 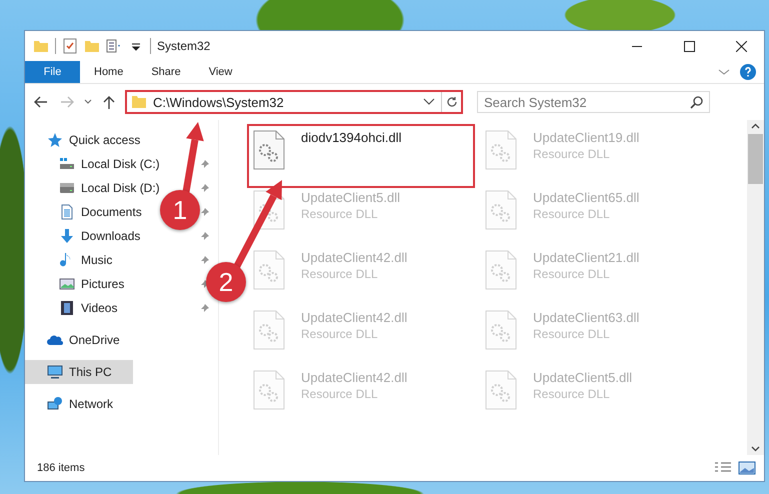 What do you see at coordinates (109, 188) in the screenshot?
I see `sidebar-item: Local Disk (D:)` at bounding box center [109, 188].